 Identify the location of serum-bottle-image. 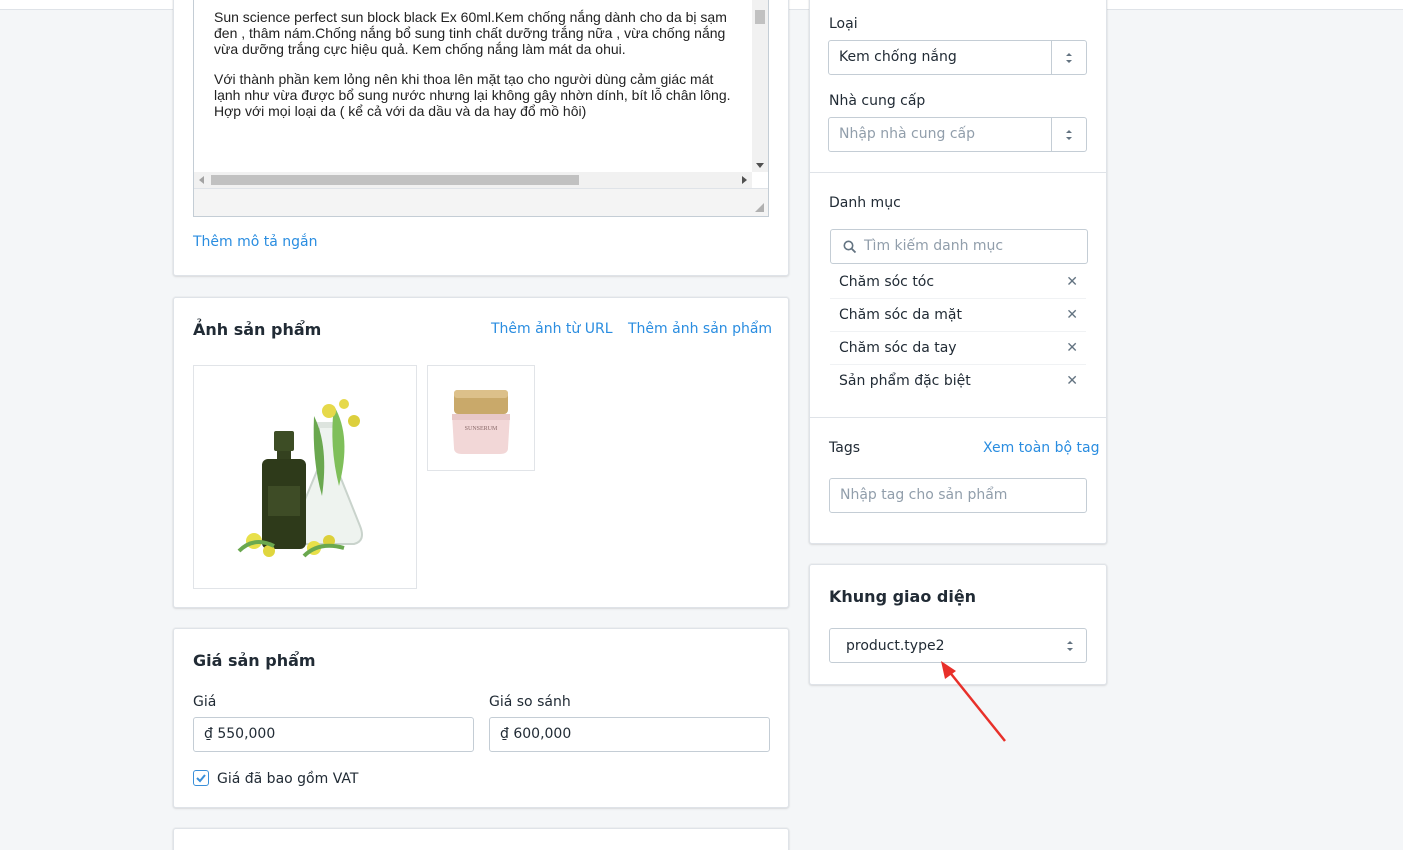
(300, 478).